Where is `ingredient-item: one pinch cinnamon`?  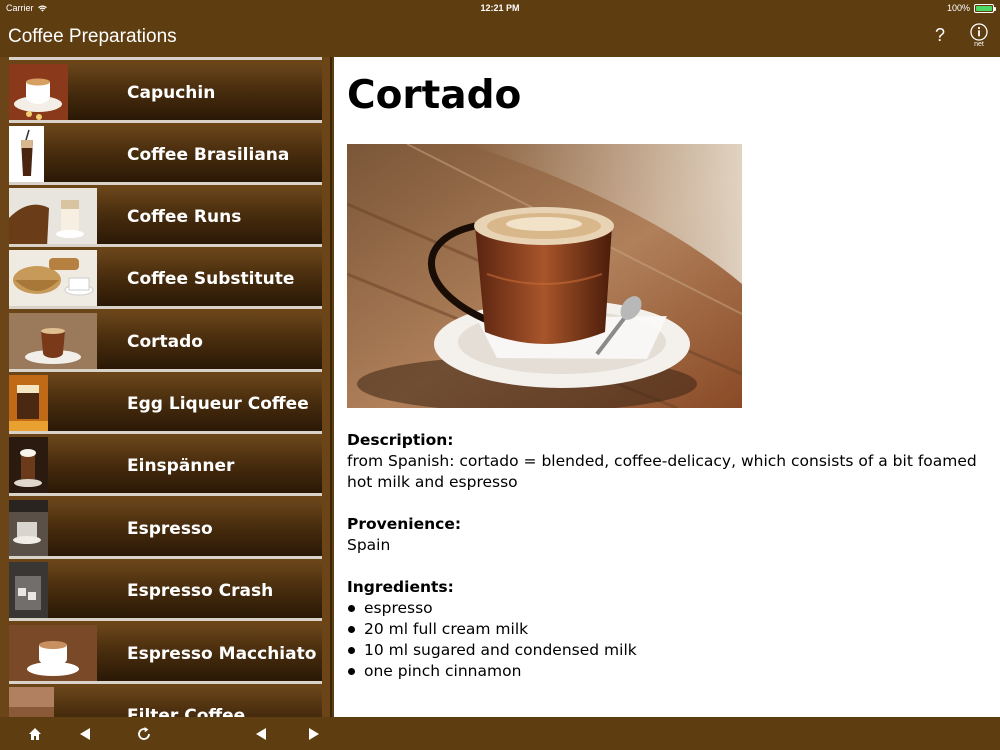
ingredient-item: one pinch cinnamon is located at coordinates (667, 671).